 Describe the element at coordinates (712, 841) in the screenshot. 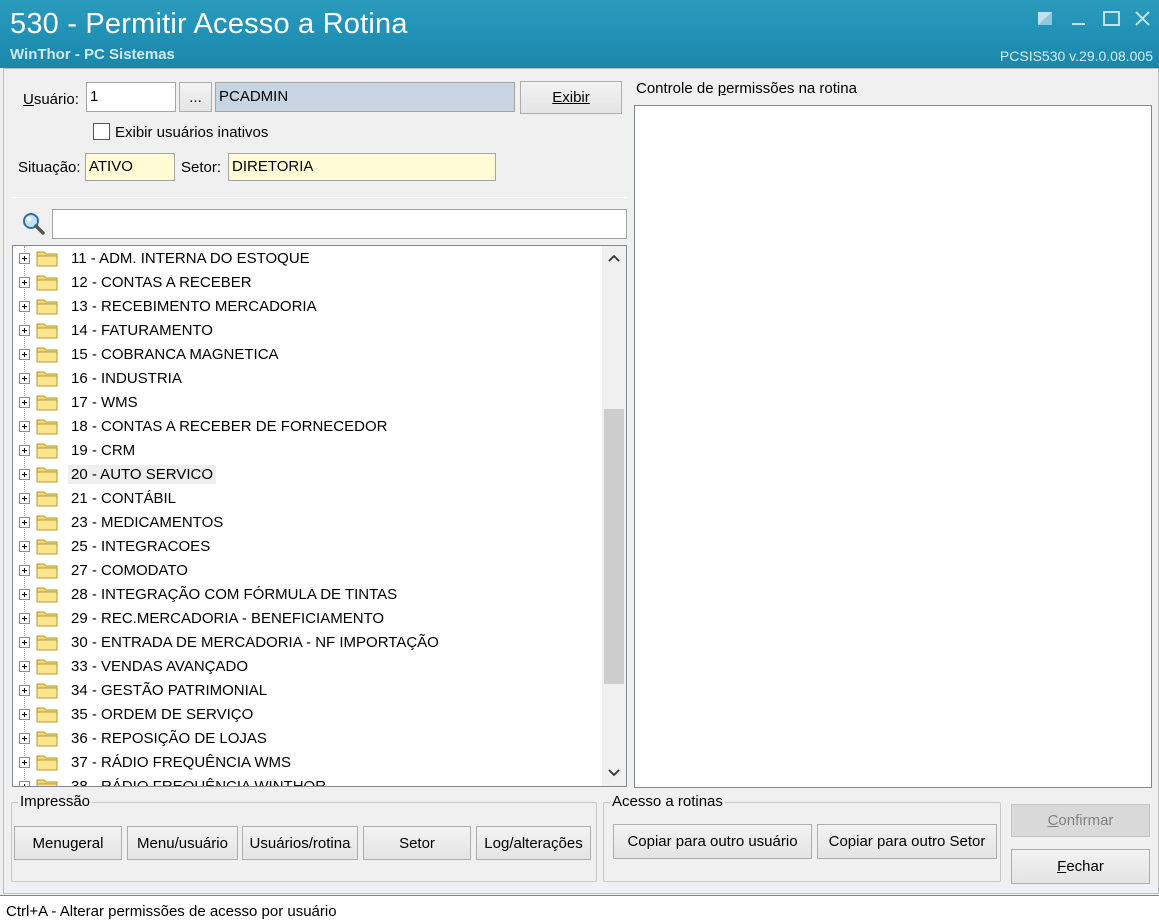

I see `copiar-usuario-button: Copiar para outro usuário` at that location.